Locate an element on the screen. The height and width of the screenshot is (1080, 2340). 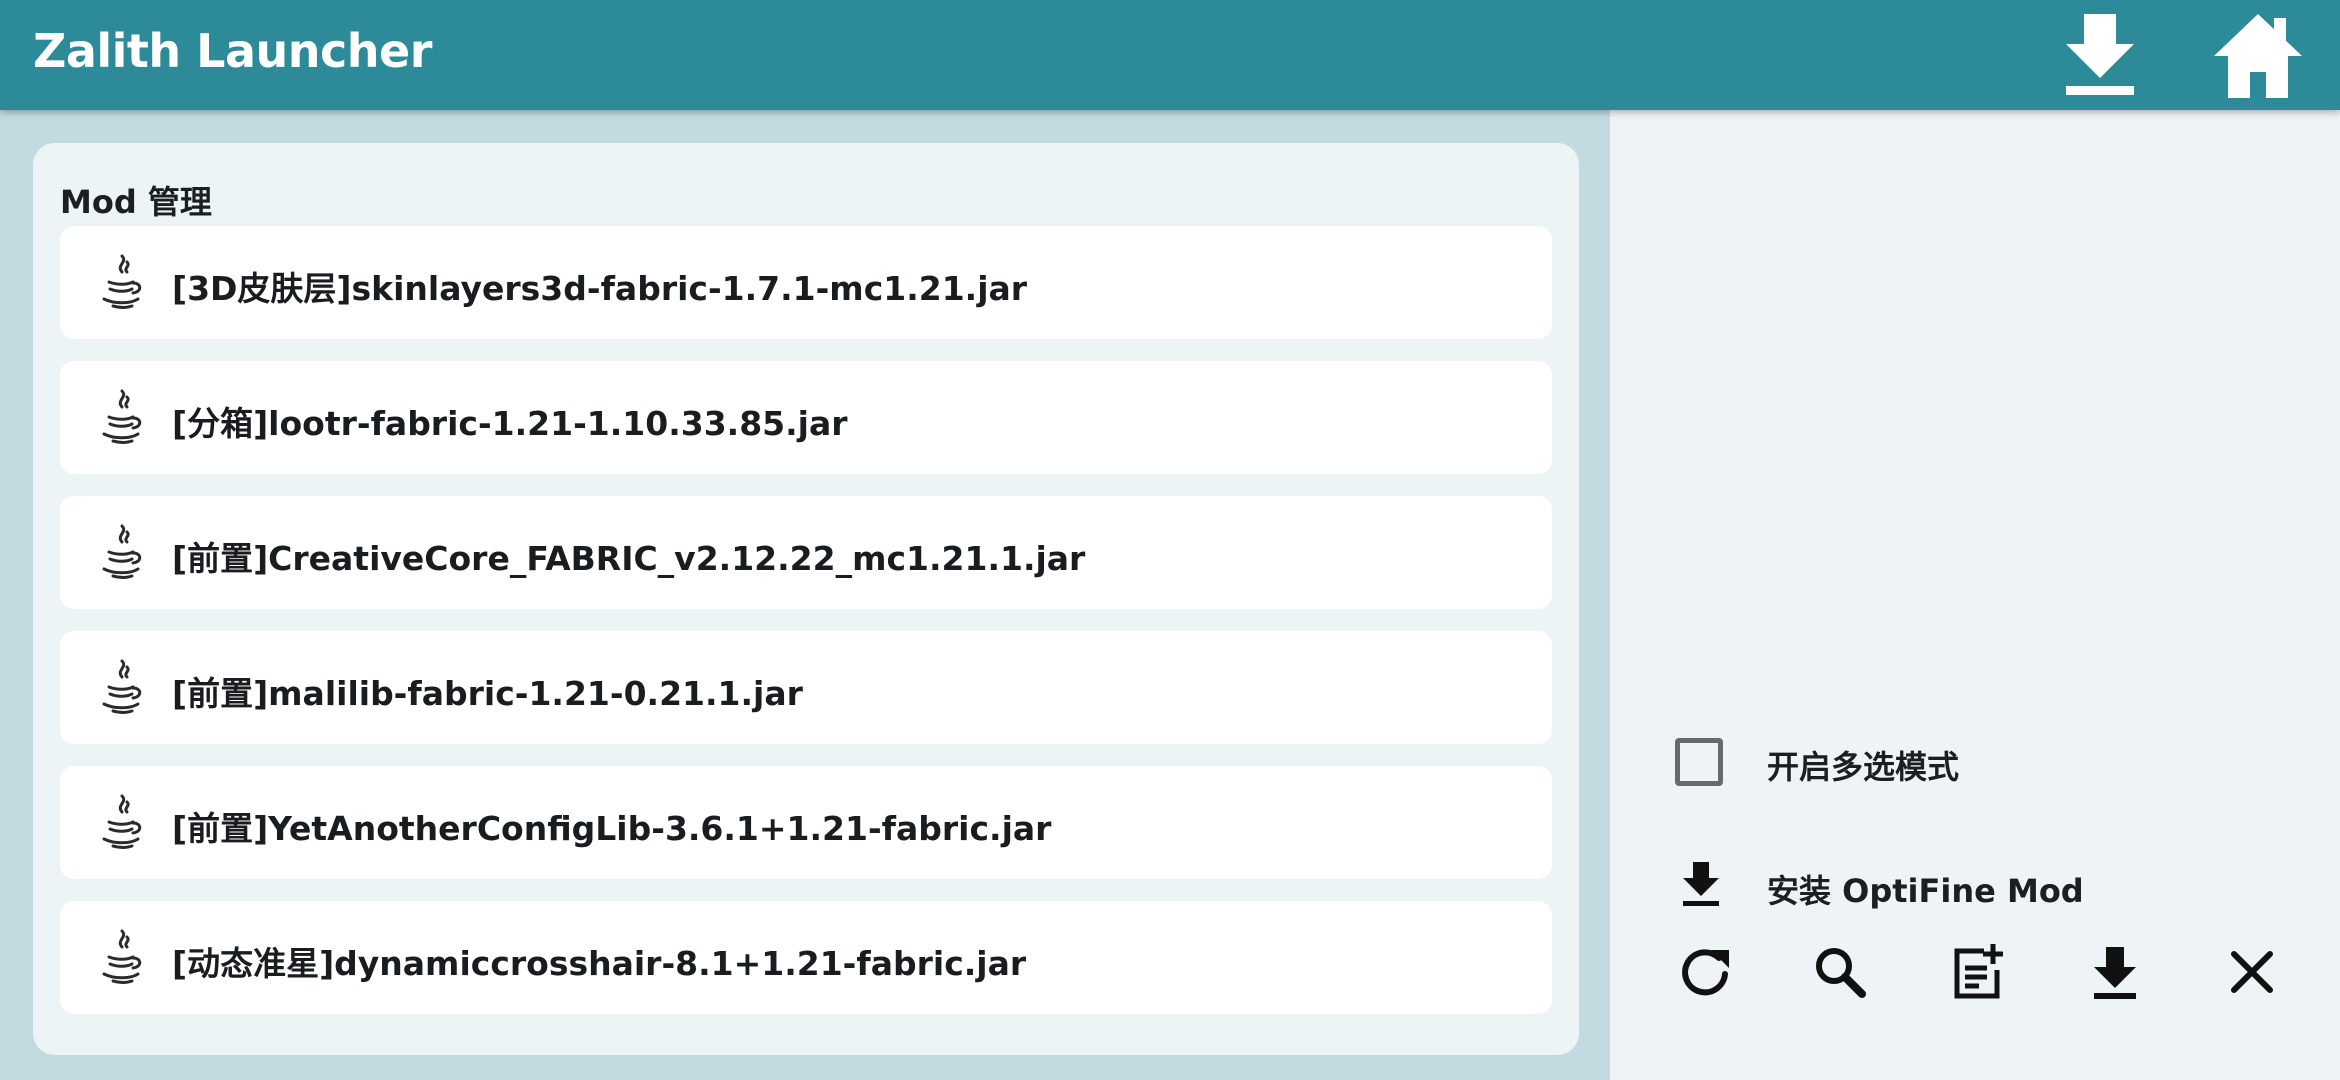
refresh-icon is located at coordinates (1705, 972).